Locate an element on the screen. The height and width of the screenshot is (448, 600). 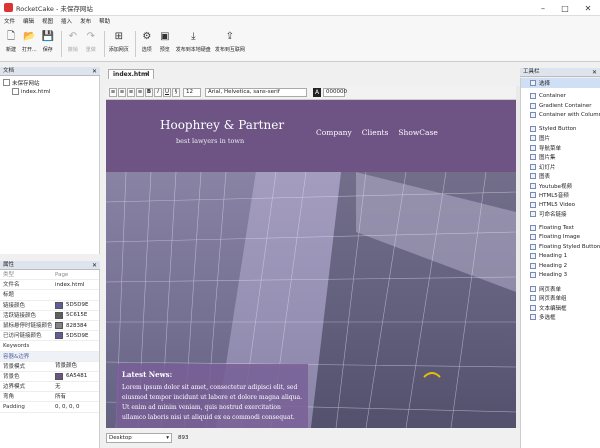
toolbox-item: 网页表单 is located at coordinates (560, 289).